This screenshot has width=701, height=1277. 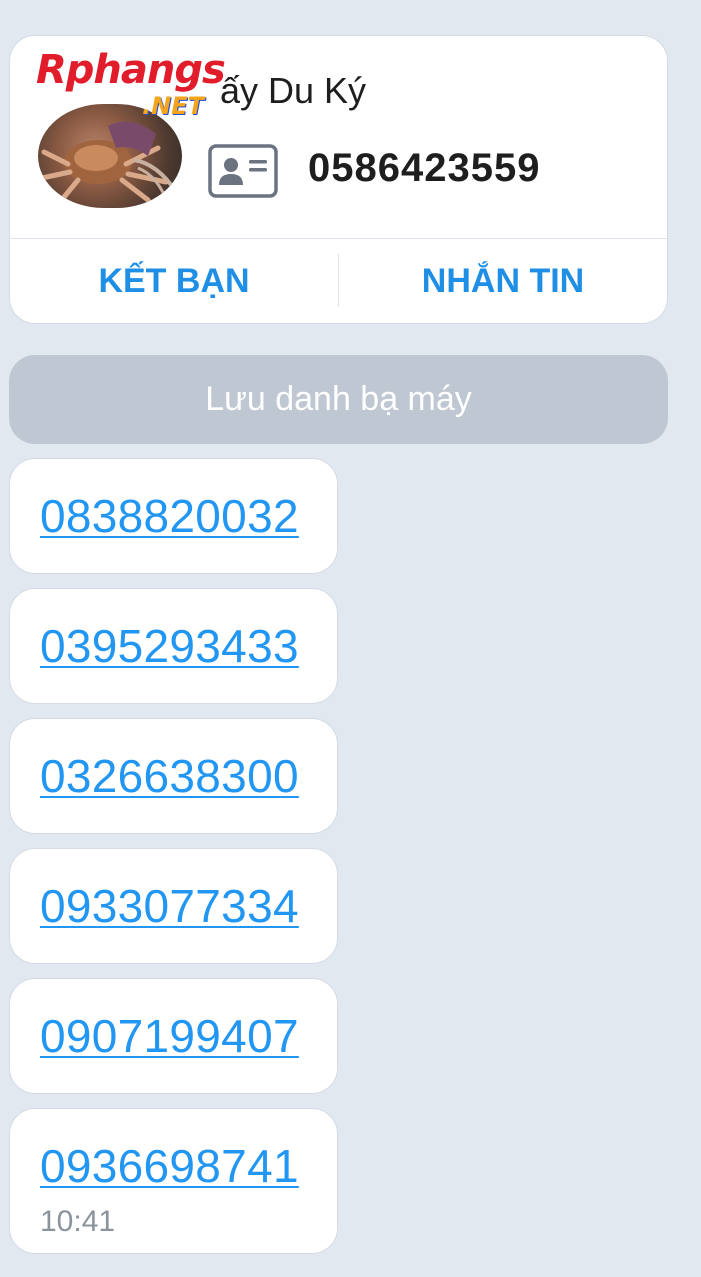 I want to click on message-bubble: 0395293433, so click(x=173, y=646).